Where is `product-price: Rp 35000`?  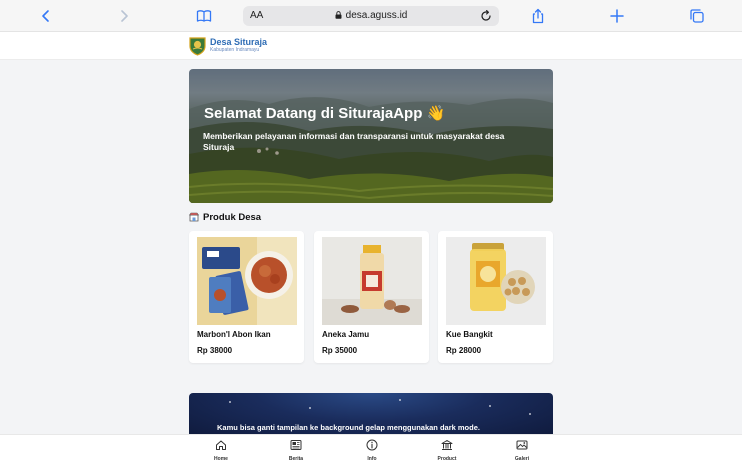
product-price: Rp 35000 is located at coordinates (340, 350).